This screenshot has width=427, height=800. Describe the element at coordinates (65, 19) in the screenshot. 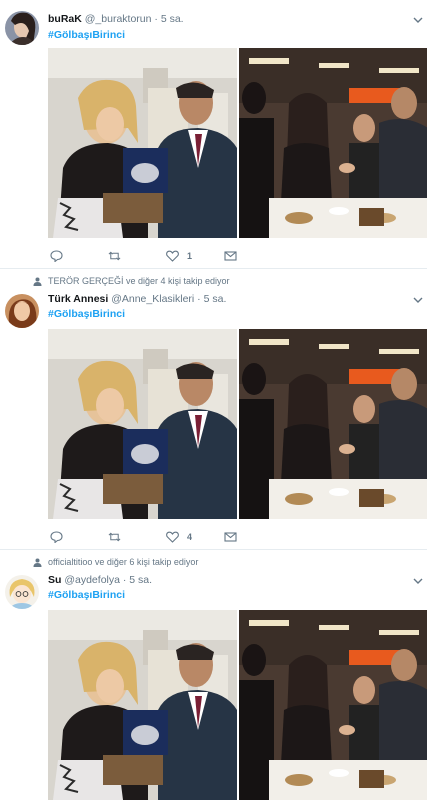

I see `display-name: buRaK` at that location.